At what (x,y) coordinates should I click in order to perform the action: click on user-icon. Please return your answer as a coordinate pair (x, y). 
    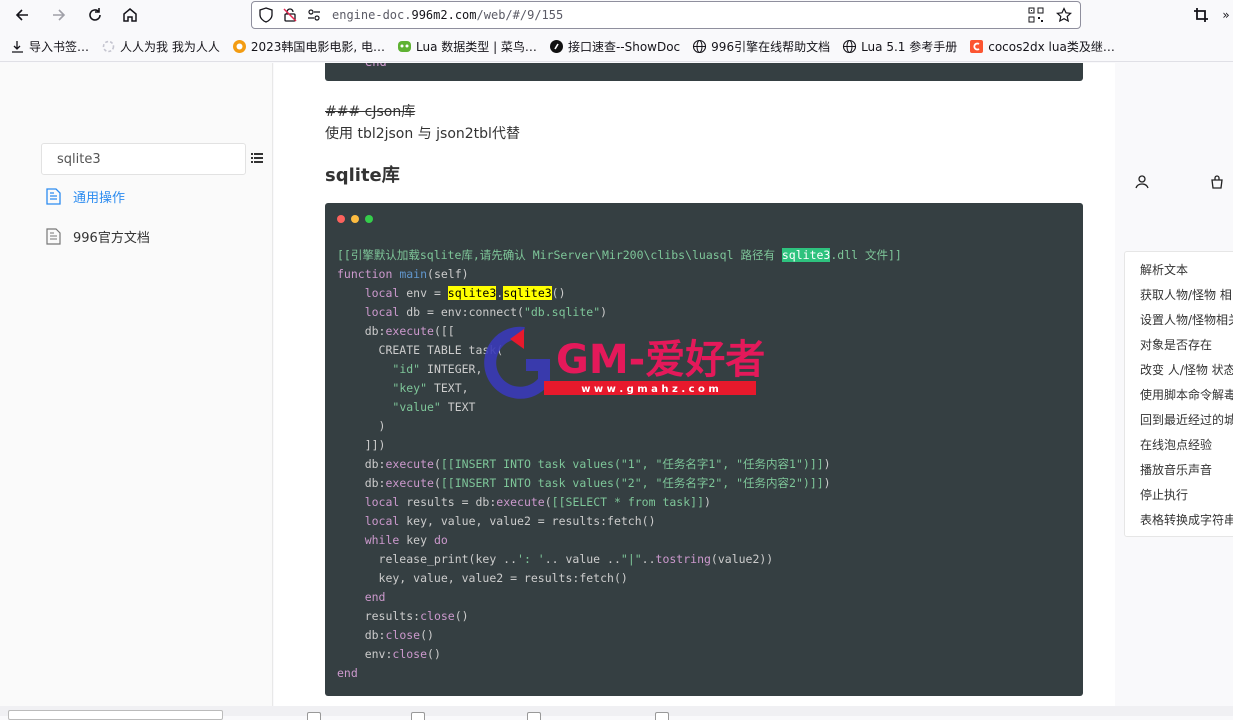
    Looking at the image, I should click on (1142, 182).